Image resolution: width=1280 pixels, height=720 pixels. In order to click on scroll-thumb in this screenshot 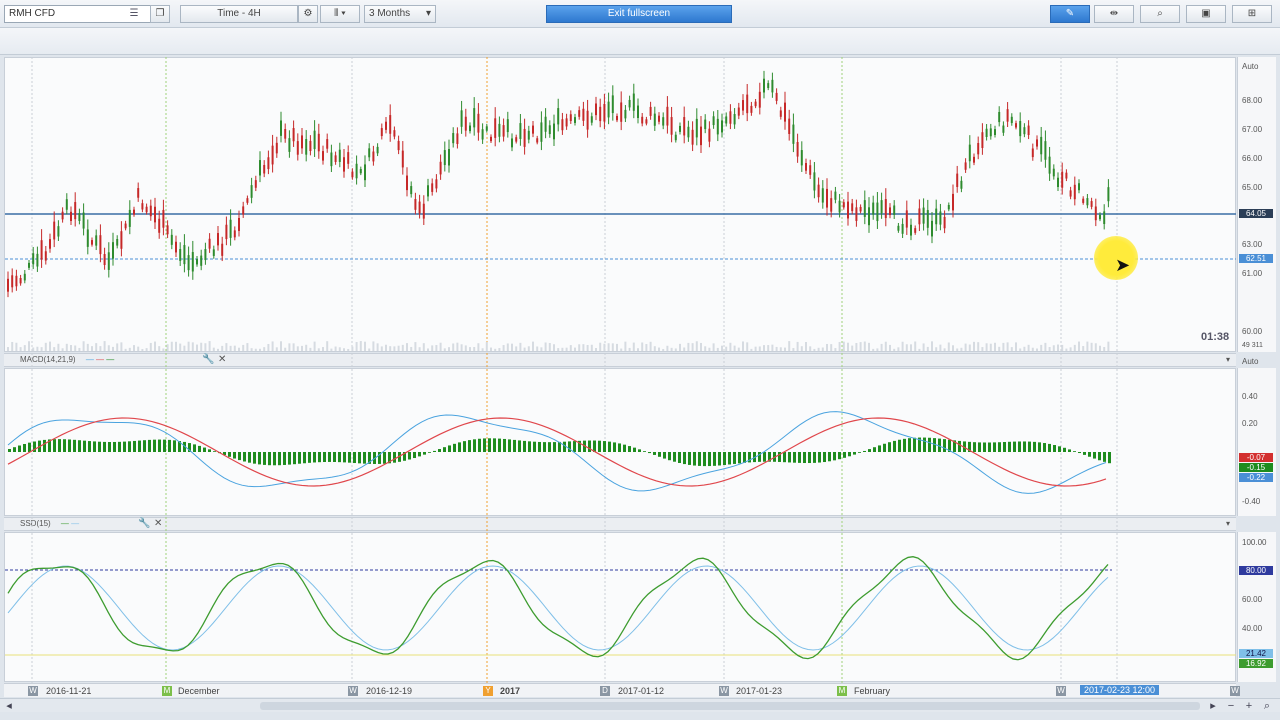, I will do `click(730, 706)`.